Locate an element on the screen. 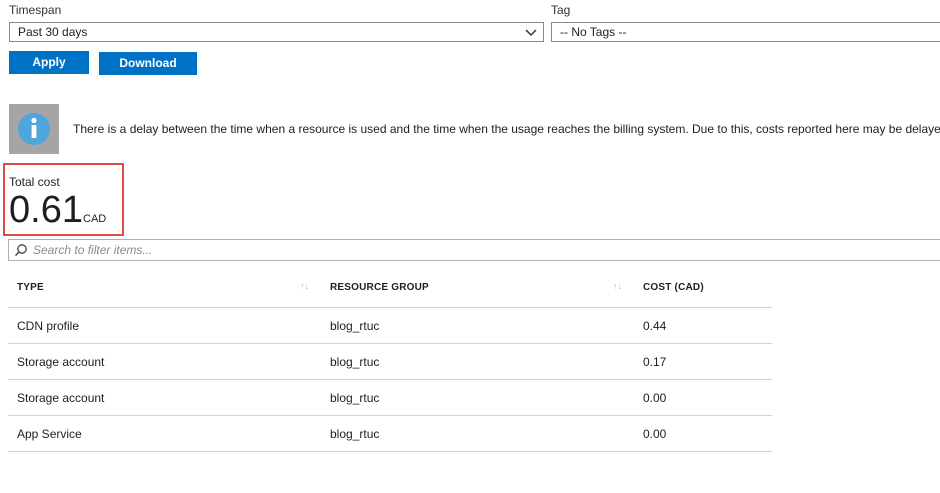  total-cost-value: 0.61 is located at coordinates (46, 210).